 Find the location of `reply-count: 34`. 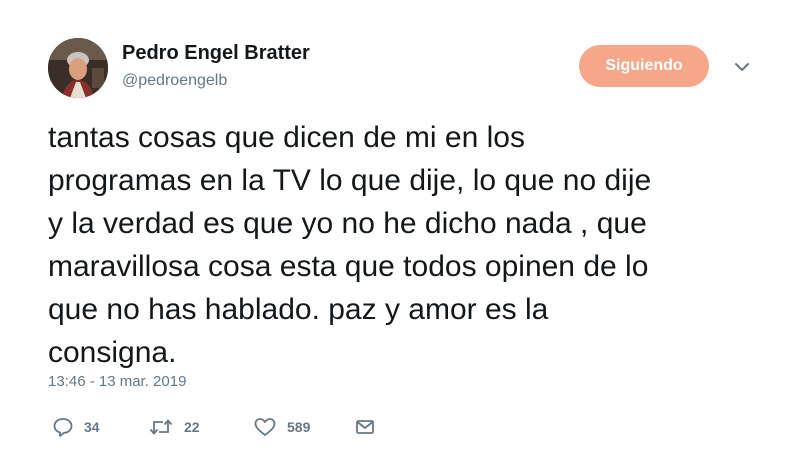

reply-count: 34 is located at coordinates (92, 427).